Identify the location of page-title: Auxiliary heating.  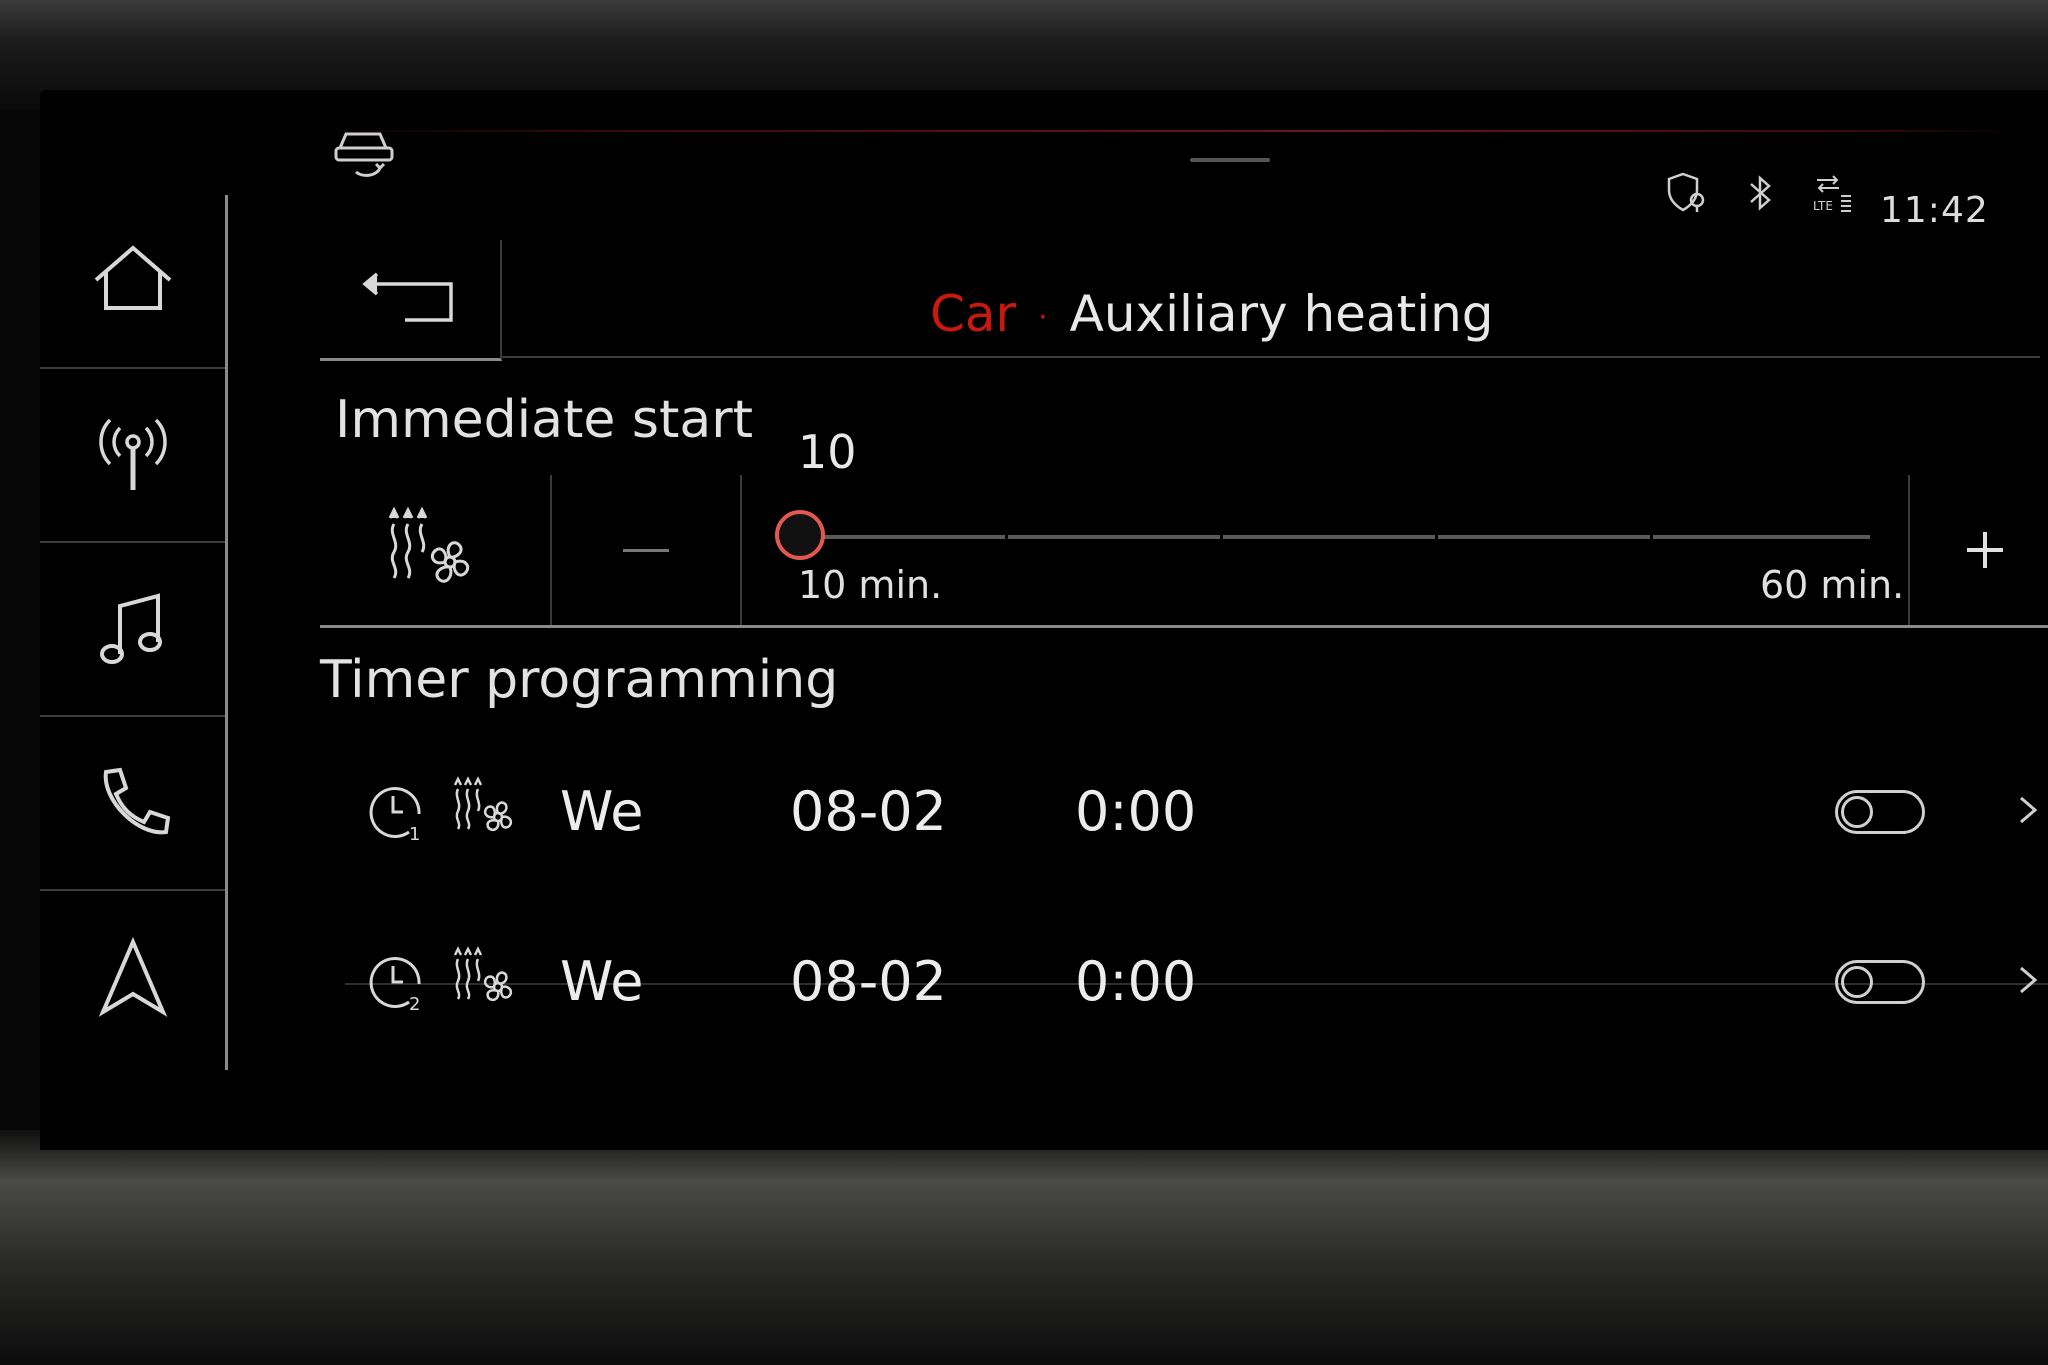
(1281, 314).